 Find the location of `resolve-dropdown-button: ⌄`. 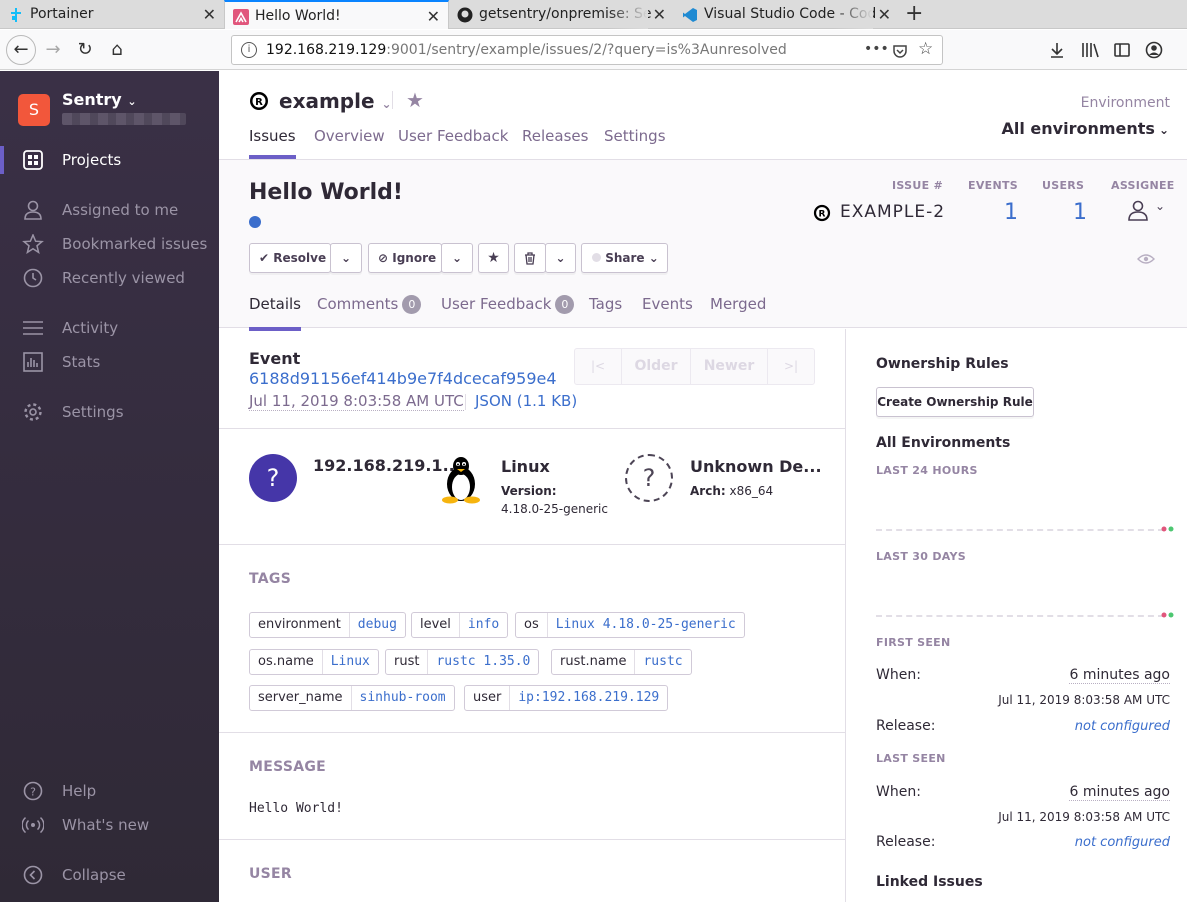

resolve-dropdown-button: ⌄ is located at coordinates (346, 258).